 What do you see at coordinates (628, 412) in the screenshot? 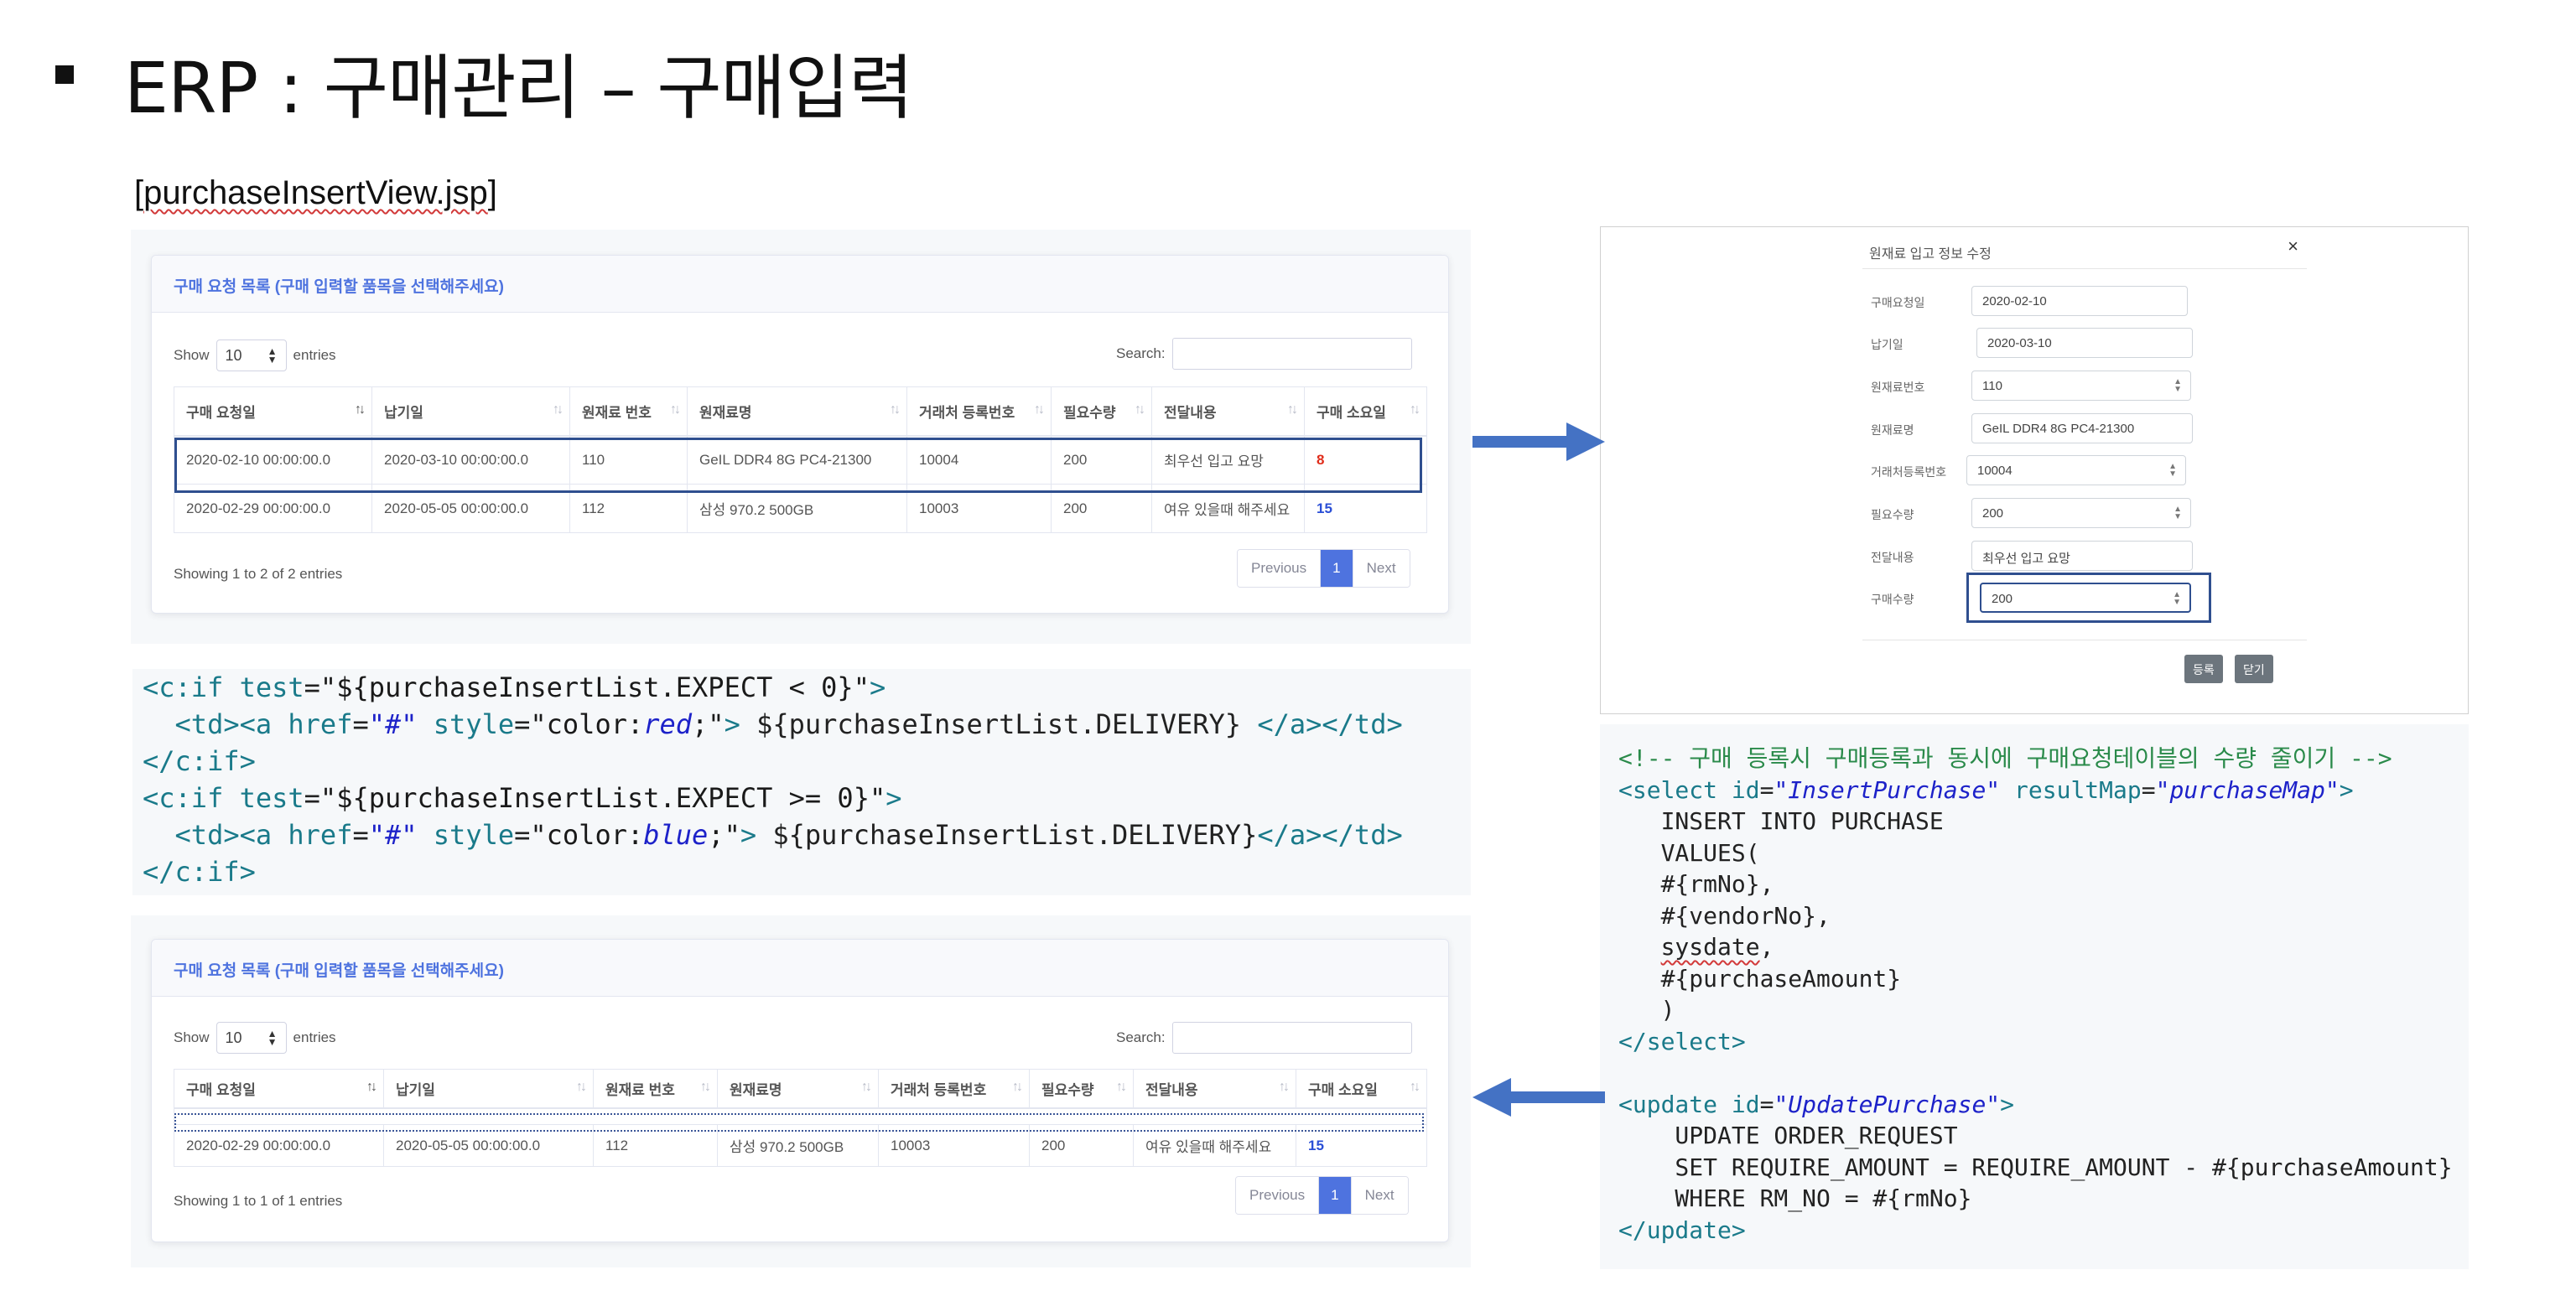
I see `top-col-material-no: 원재료 번호 ↑↓` at bounding box center [628, 412].